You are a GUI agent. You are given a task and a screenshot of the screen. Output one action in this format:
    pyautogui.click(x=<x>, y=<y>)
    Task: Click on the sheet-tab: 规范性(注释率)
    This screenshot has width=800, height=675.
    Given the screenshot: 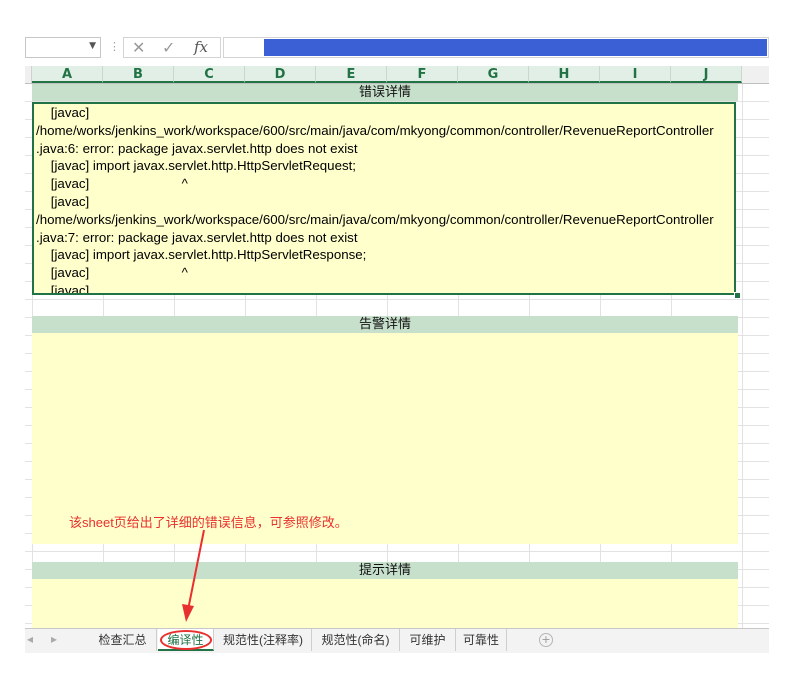 What is the action you would take?
    pyautogui.click(x=263, y=640)
    